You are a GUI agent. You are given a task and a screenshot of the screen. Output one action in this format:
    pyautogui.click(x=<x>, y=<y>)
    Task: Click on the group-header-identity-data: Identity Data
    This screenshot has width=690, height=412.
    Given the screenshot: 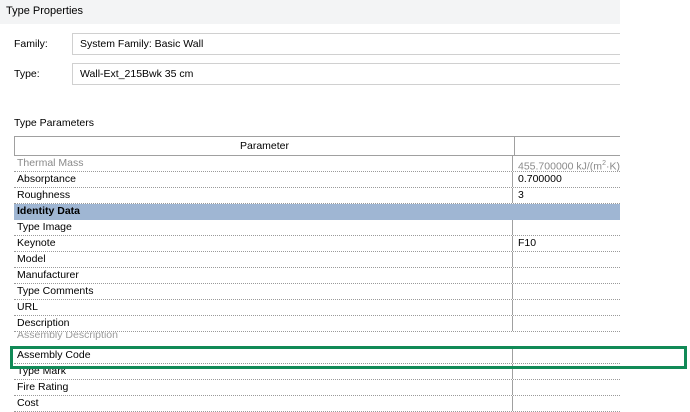 What is the action you would take?
    pyautogui.click(x=317, y=212)
    